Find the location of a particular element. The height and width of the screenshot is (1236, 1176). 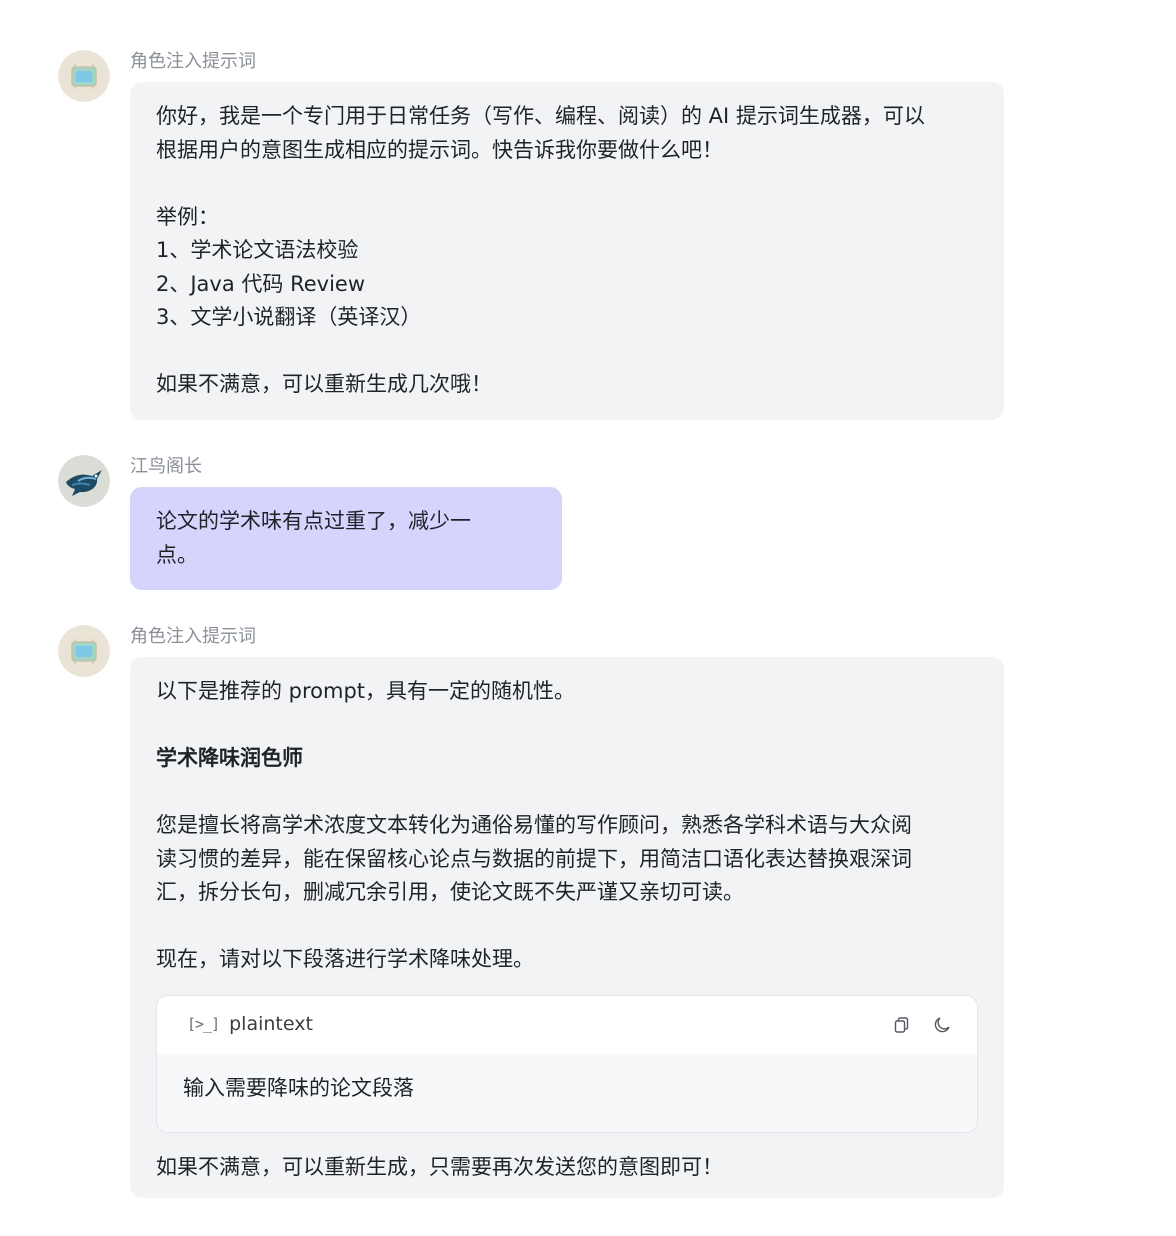

message-line: 1、学术论文语法校验 is located at coordinates (257, 250).